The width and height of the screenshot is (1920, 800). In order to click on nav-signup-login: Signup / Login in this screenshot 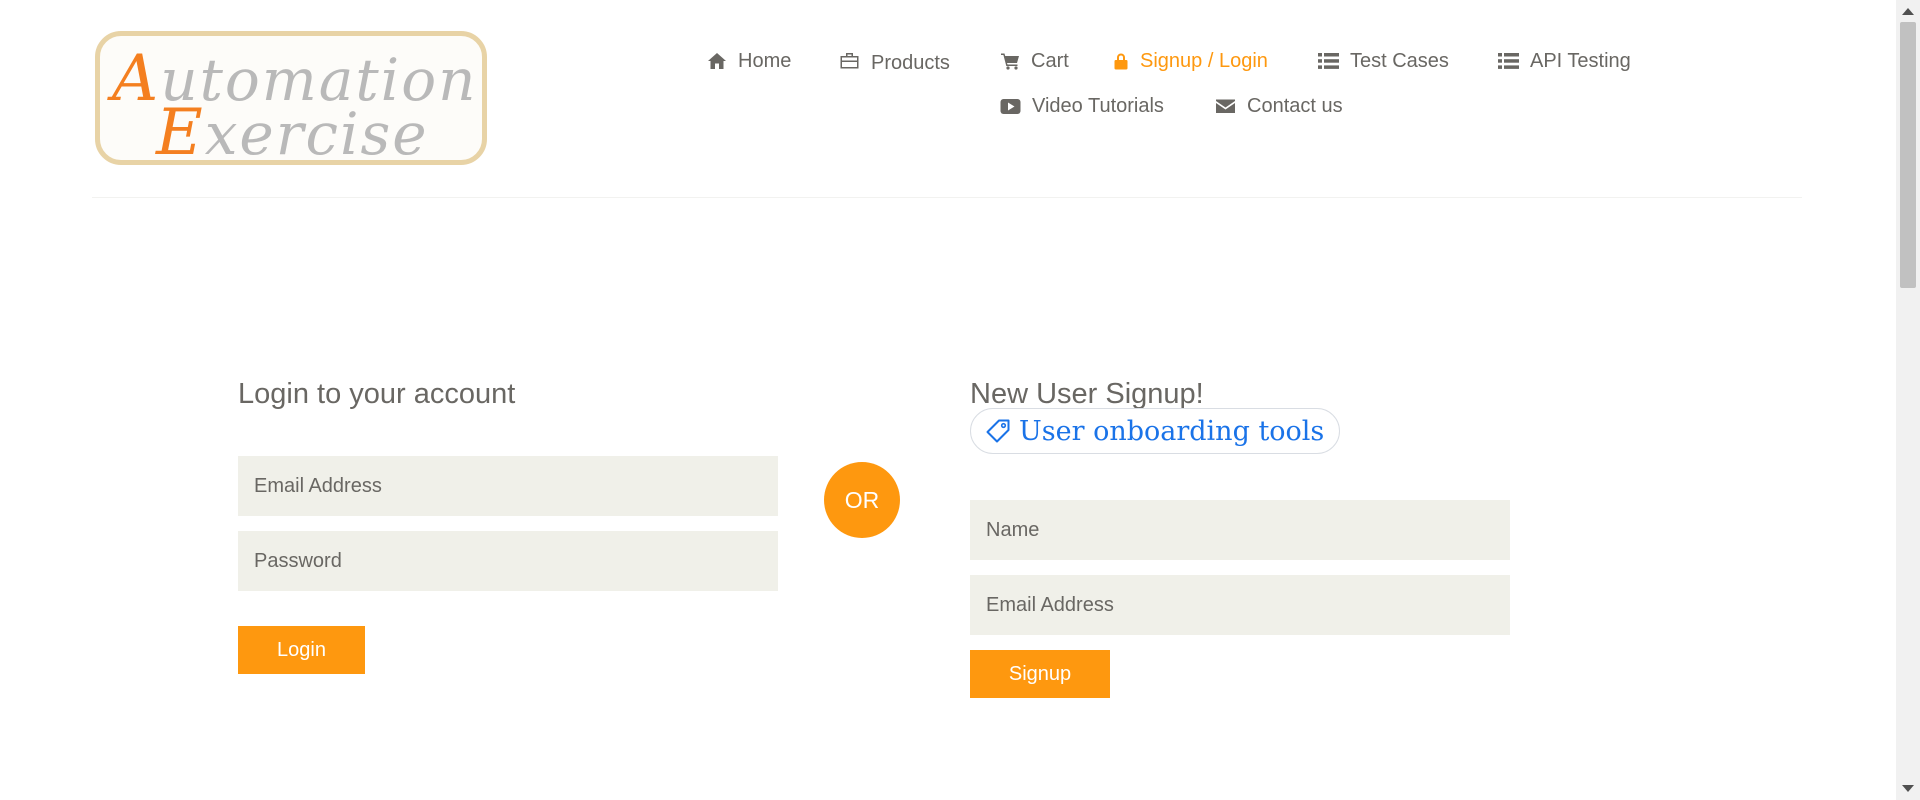, I will do `click(1190, 61)`.